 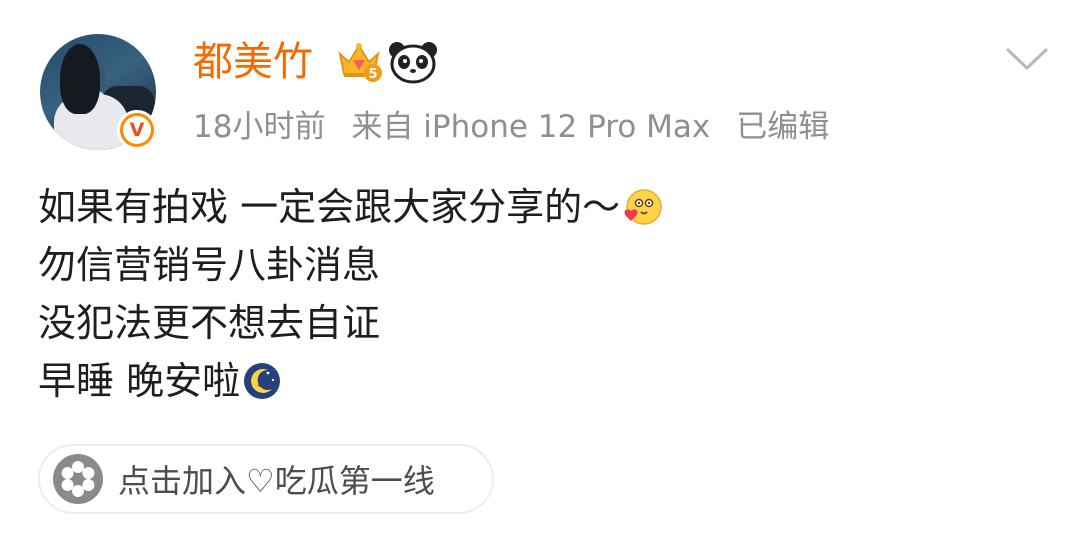 What do you see at coordinates (253, 62) in the screenshot?
I see `username: 都美竹` at bounding box center [253, 62].